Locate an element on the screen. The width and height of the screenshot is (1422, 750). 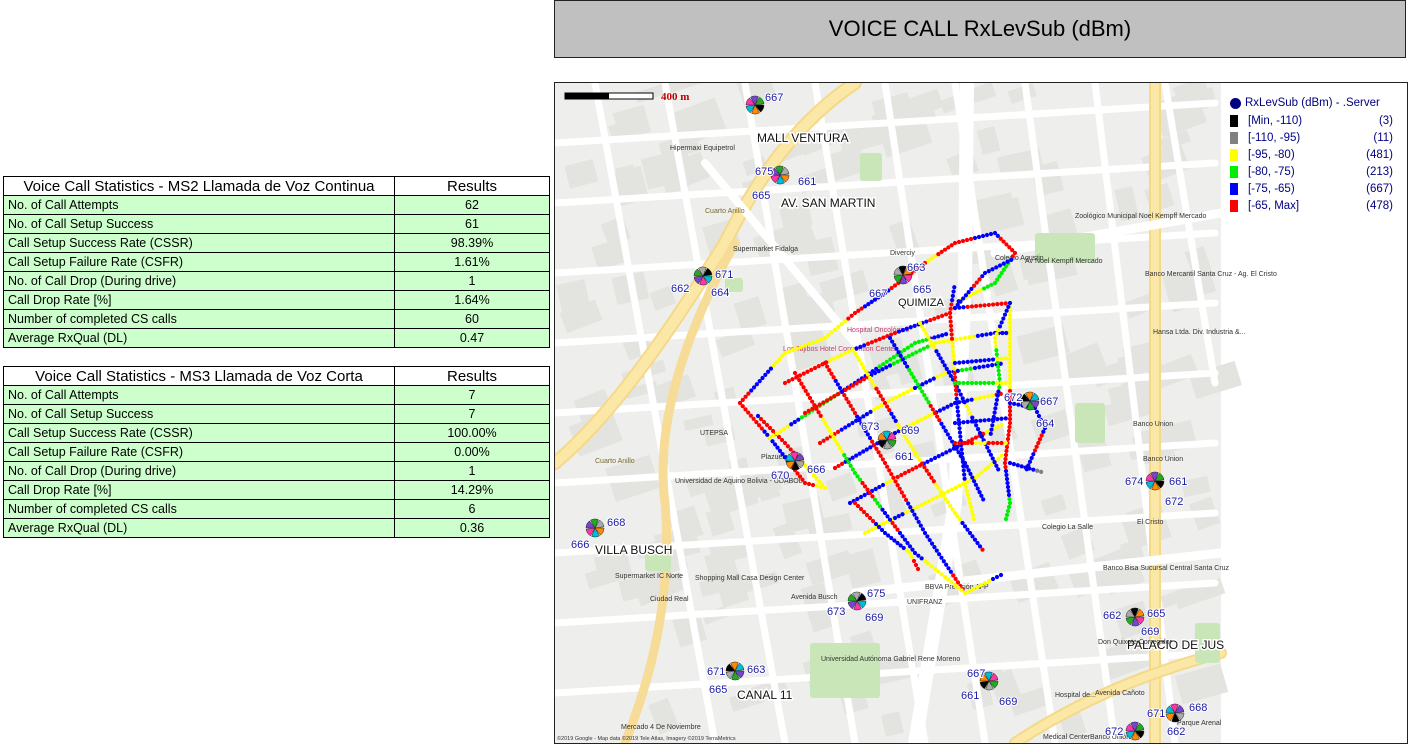
row-label: No. of Call Setup Success is located at coordinates (199, 414).